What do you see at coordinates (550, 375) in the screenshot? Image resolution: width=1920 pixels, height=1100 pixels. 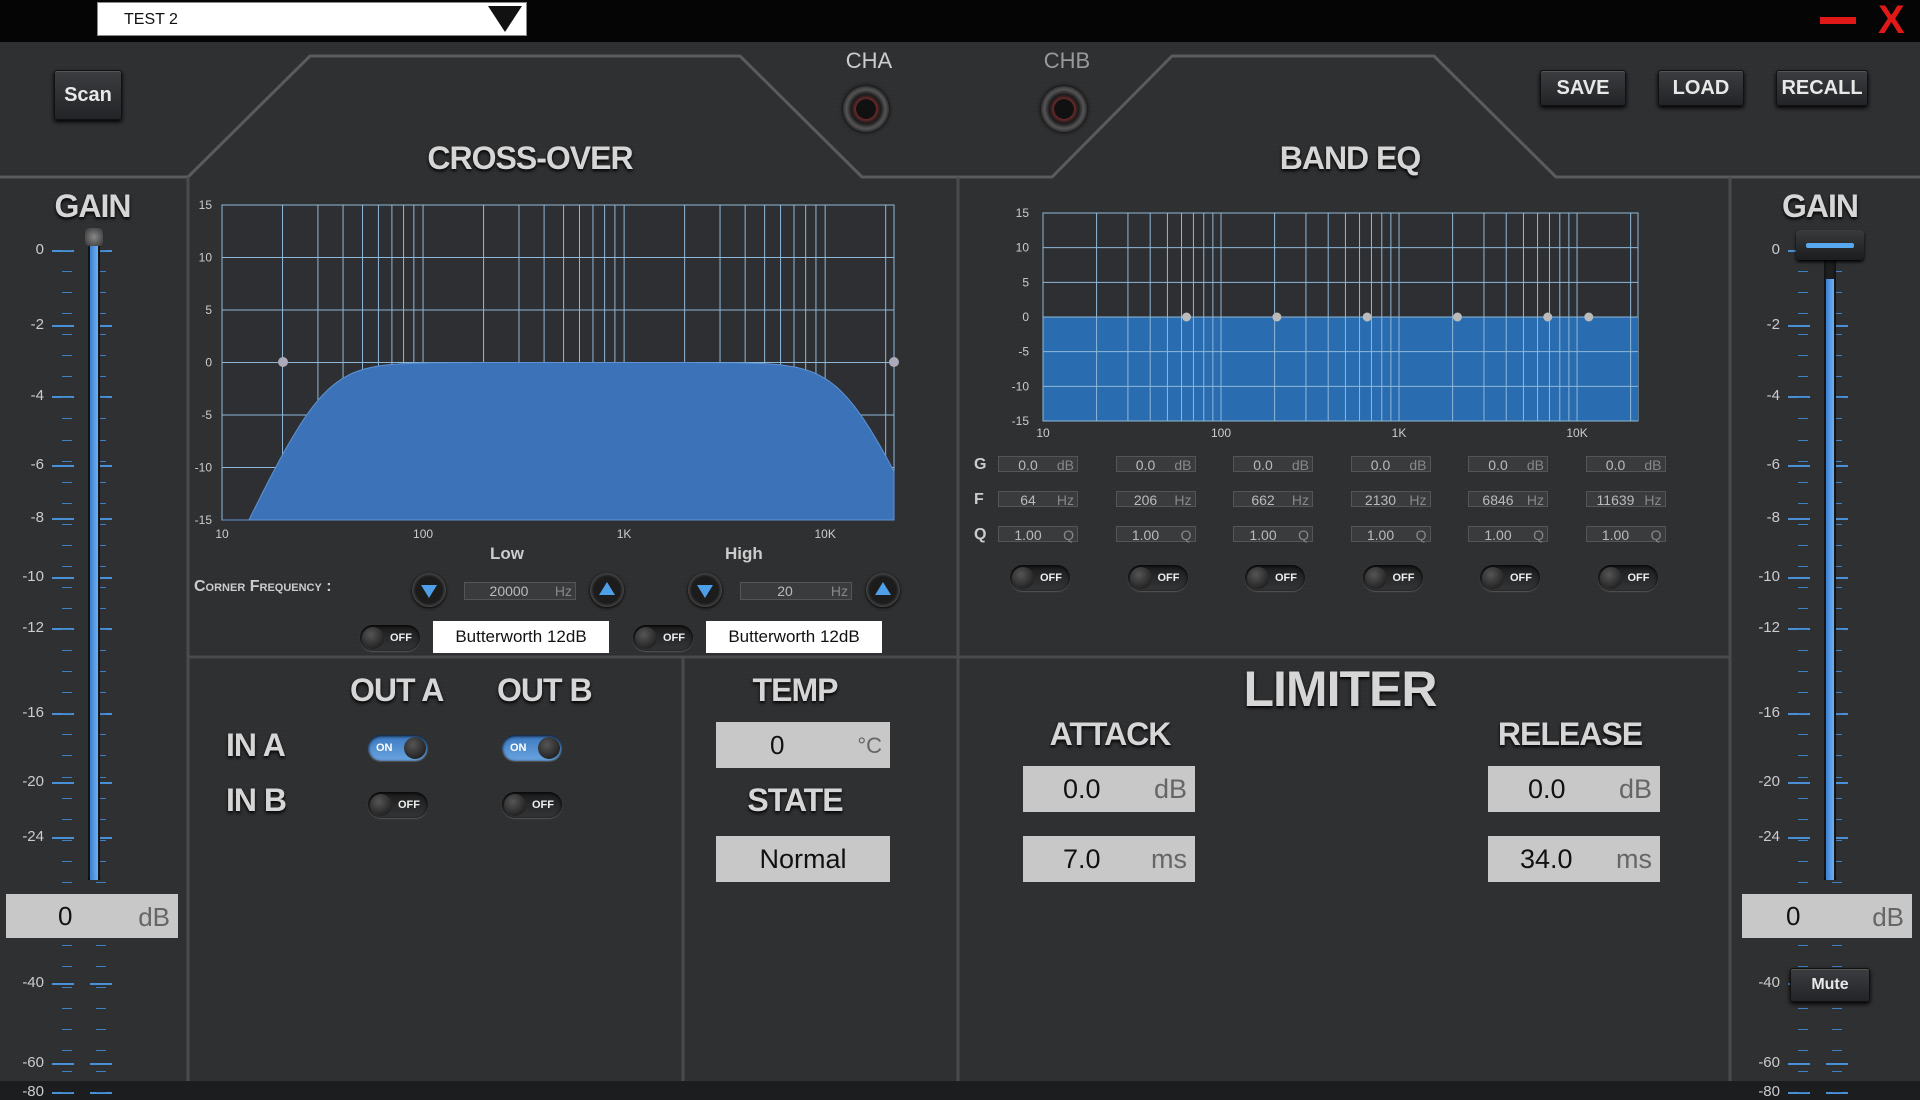 I see `crossover-graph: 151050-5-10-1510 100 1K 10K` at bounding box center [550, 375].